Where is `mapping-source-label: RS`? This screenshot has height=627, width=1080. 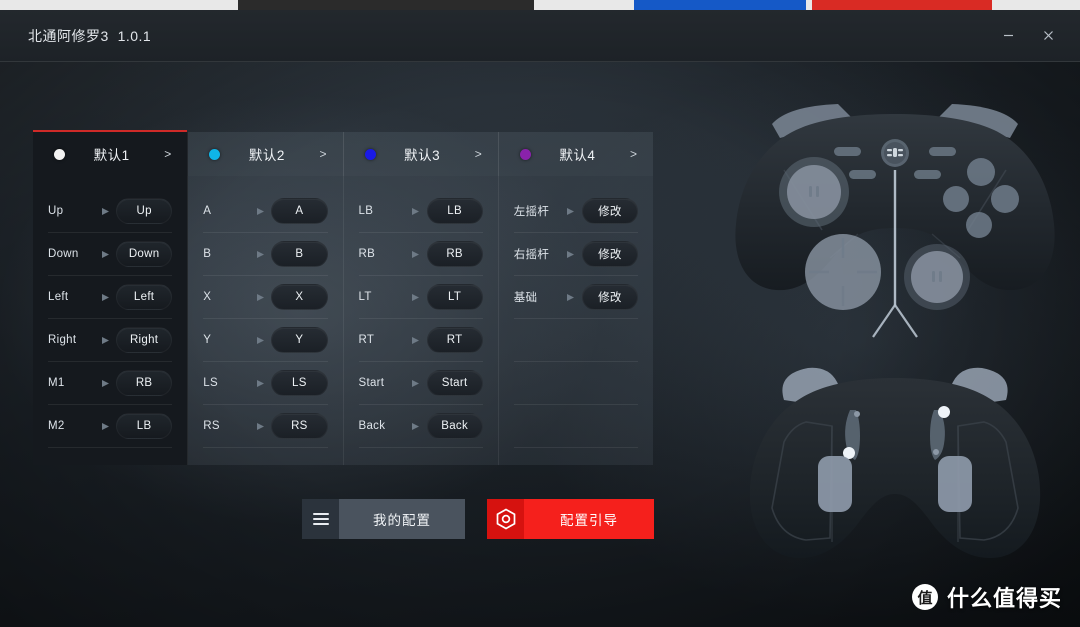
mapping-source-label: RS is located at coordinates (211, 426).